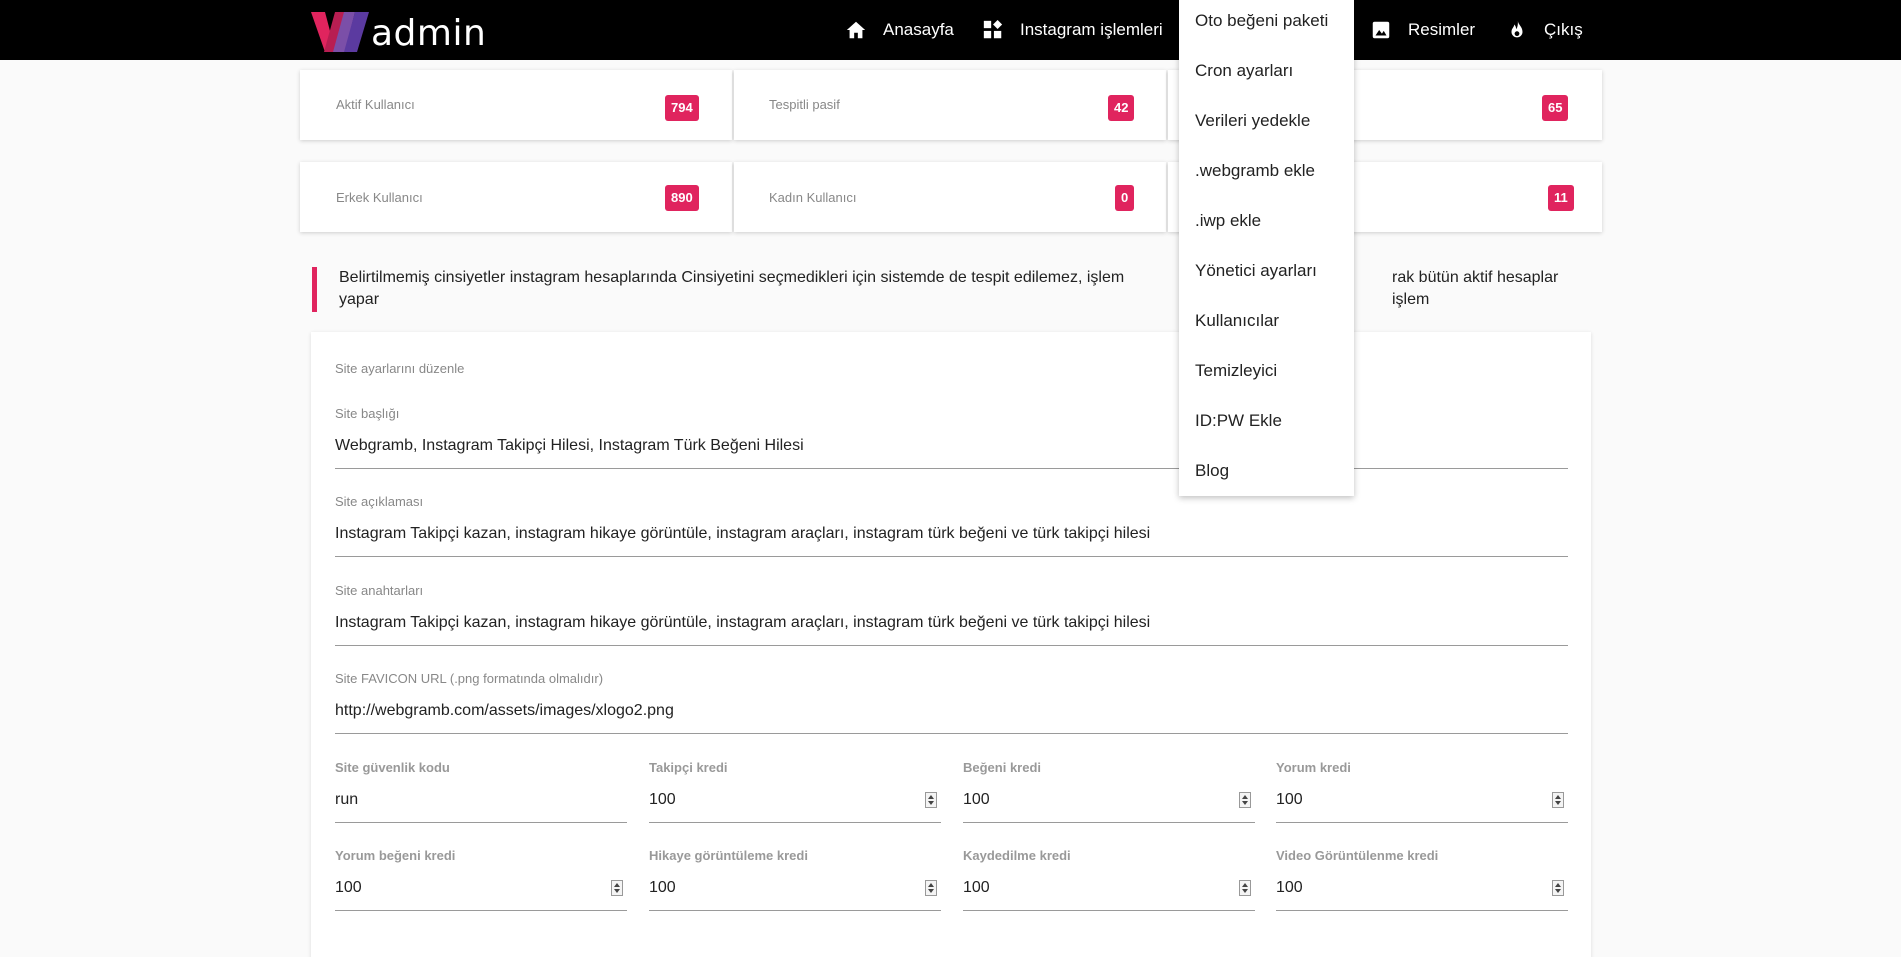  Describe the element at coordinates (1261, 21) in the screenshot. I see `menu-item-auto-like-package: Oto beğeni paketi` at that location.